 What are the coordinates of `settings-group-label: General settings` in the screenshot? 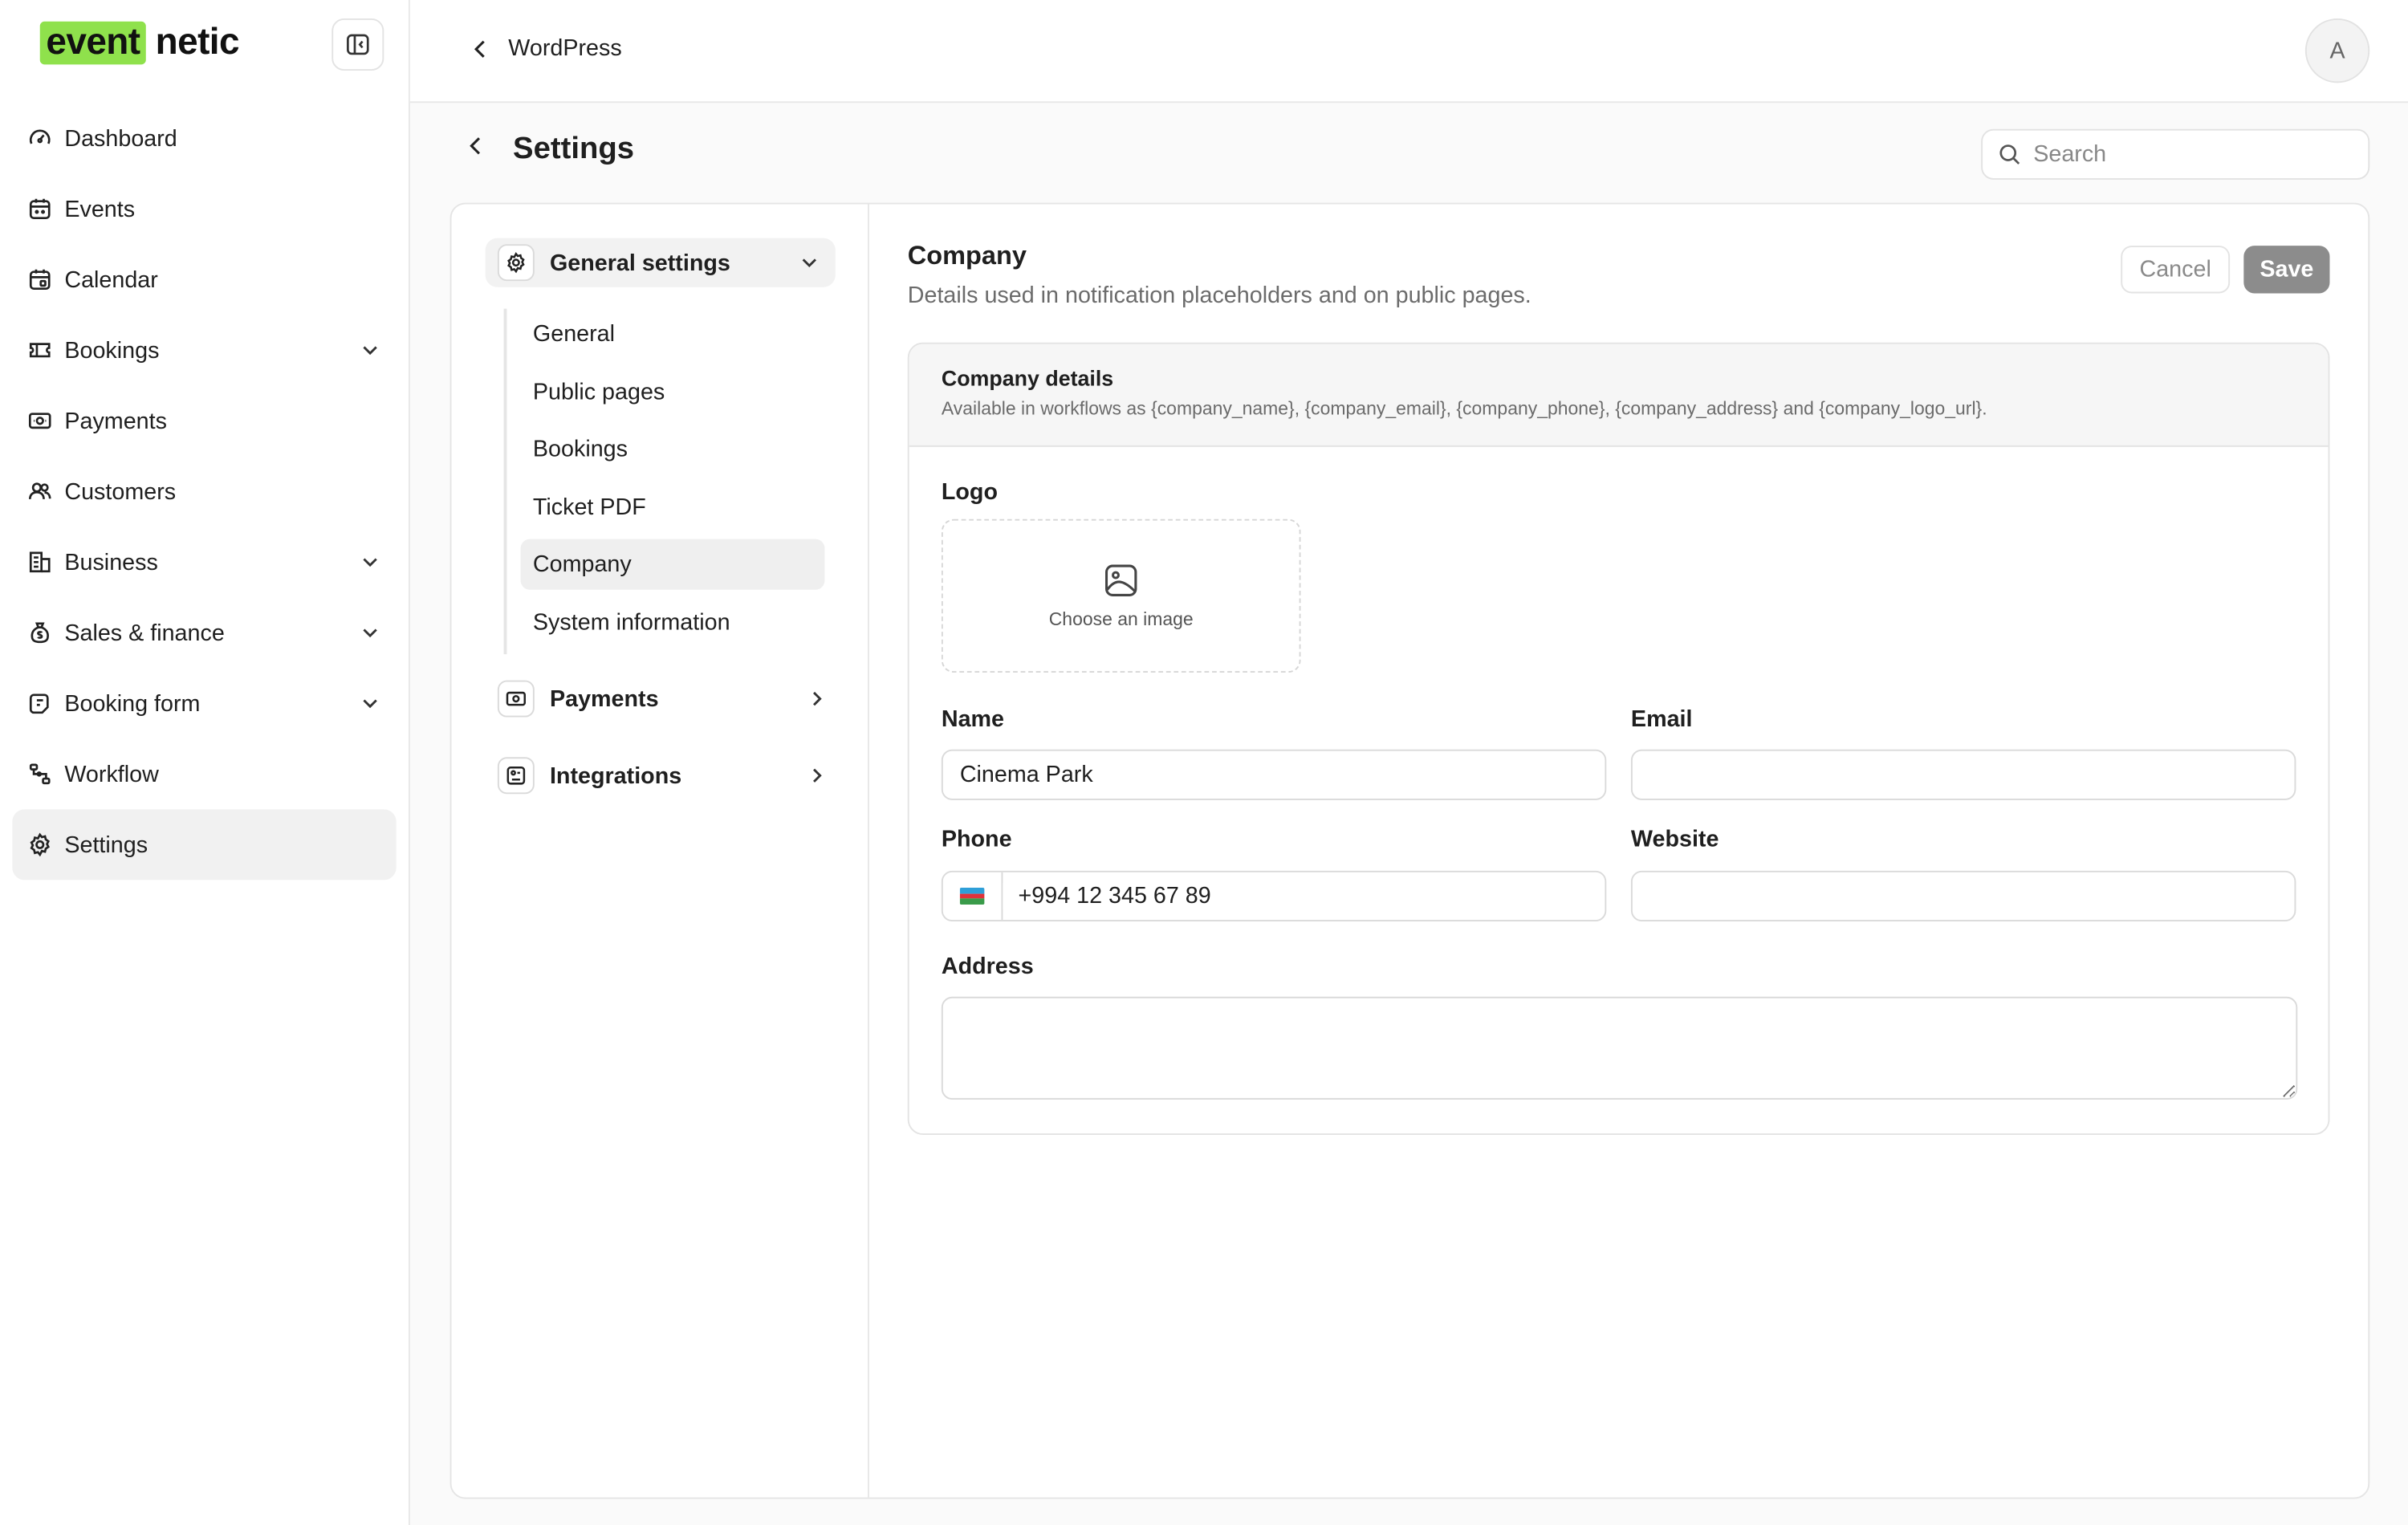 It's located at (639, 262).